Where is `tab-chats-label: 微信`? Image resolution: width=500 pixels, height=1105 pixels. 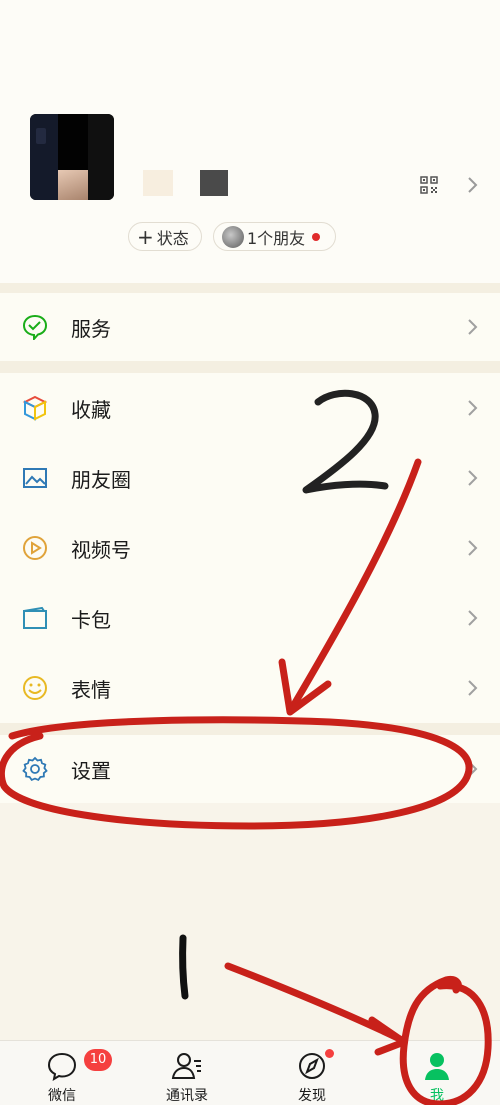
tab-chats-label: 微信 is located at coordinates (62, 1096).